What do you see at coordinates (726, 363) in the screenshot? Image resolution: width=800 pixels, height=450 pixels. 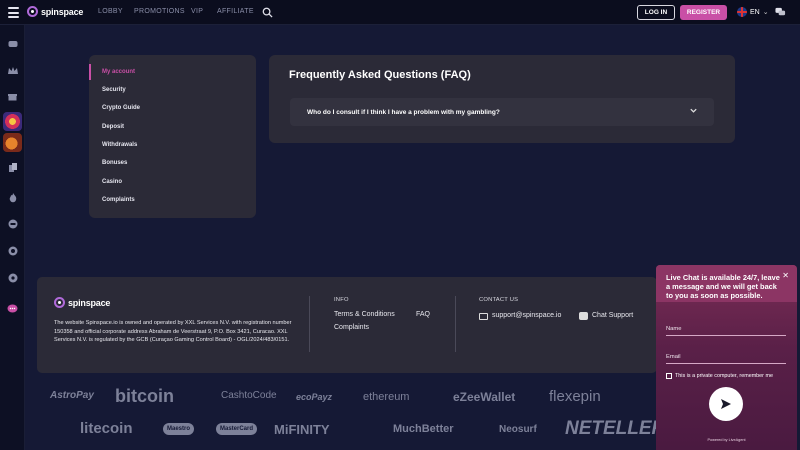 I see `email-field` at bounding box center [726, 363].